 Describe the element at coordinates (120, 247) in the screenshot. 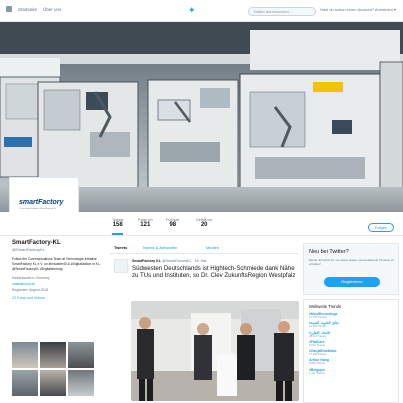

I see `tab-tweets: Tweets` at that location.